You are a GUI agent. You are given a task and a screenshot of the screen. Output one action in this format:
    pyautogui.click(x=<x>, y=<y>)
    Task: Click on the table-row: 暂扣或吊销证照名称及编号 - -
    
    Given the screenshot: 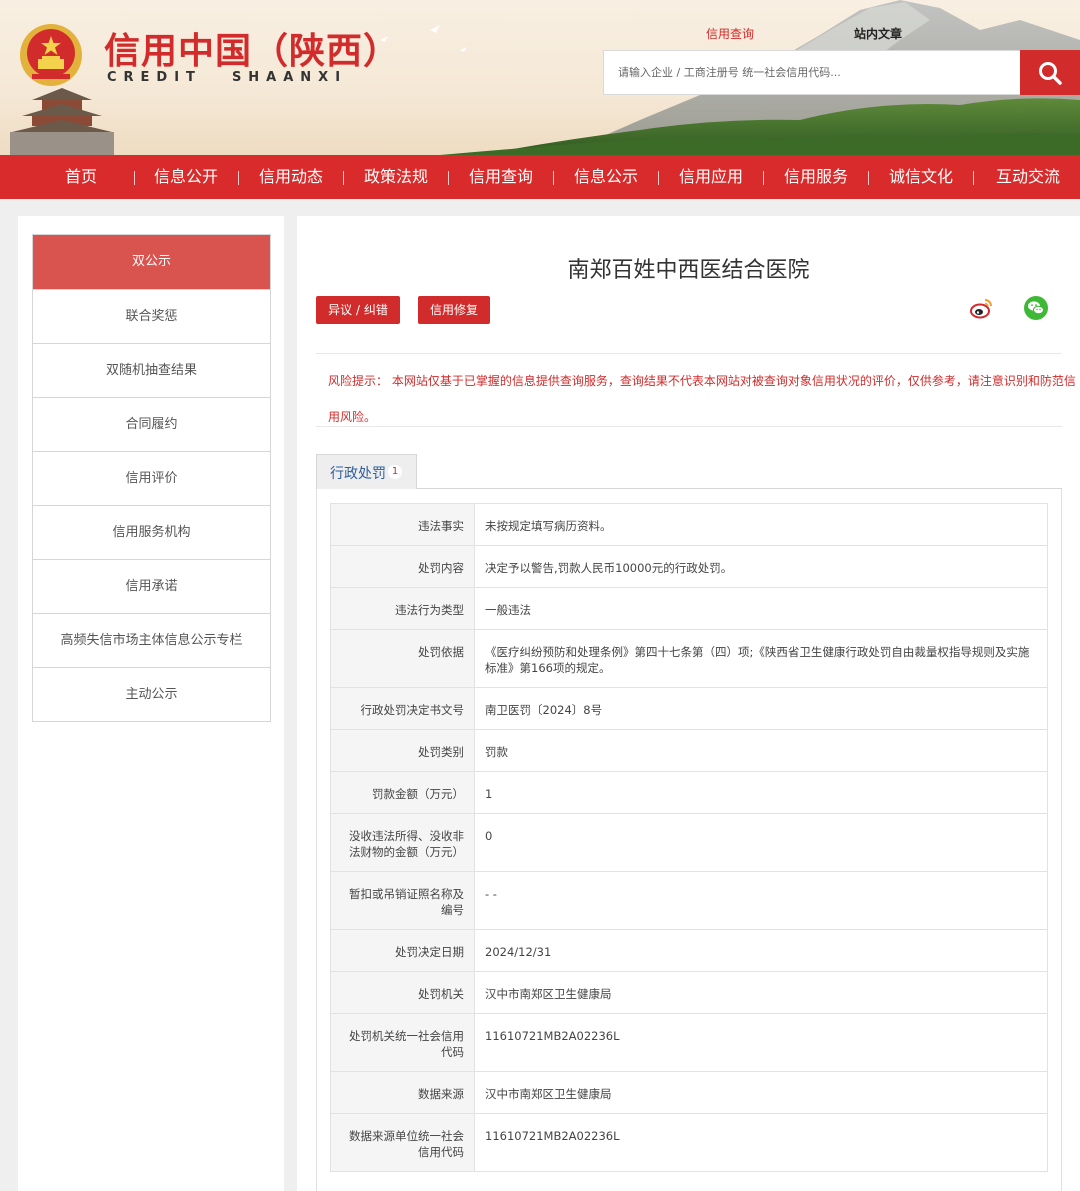 What is the action you would take?
    pyautogui.click(x=689, y=900)
    